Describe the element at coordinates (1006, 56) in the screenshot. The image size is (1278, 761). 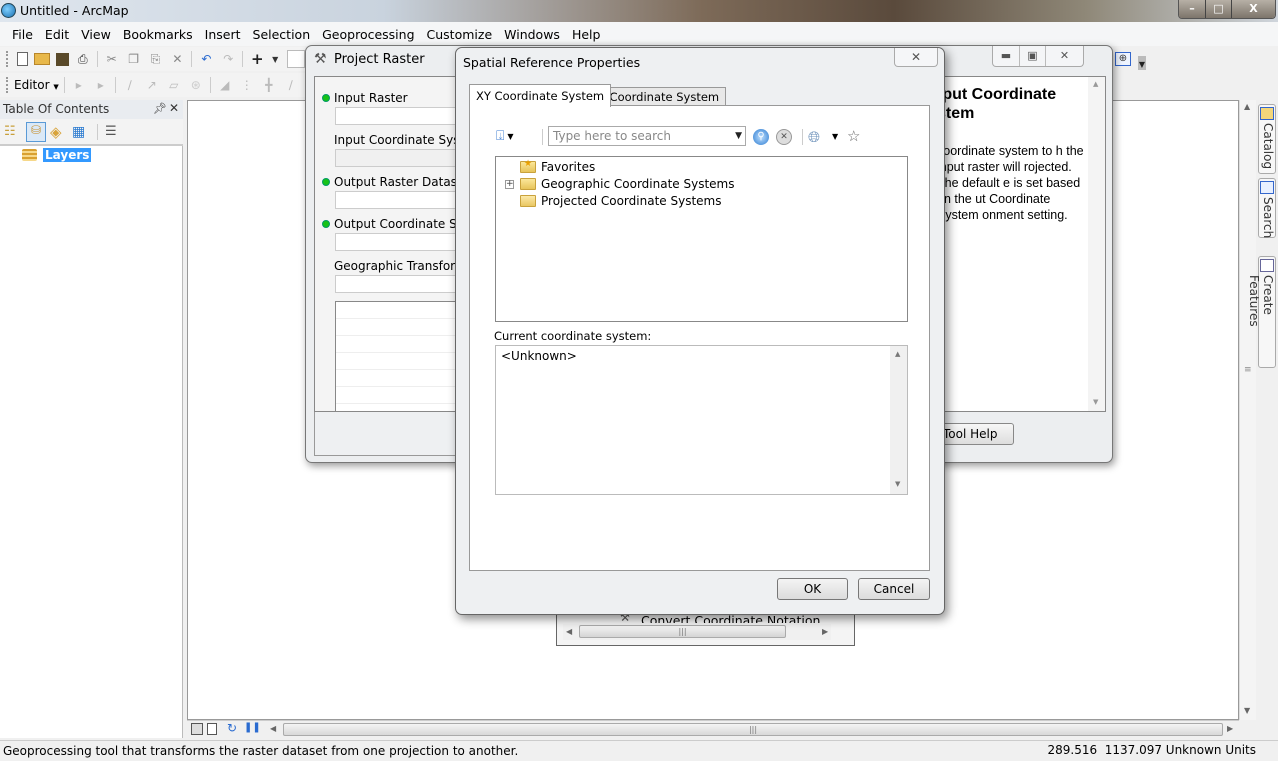
I see `minimize-button: ▬` at that location.